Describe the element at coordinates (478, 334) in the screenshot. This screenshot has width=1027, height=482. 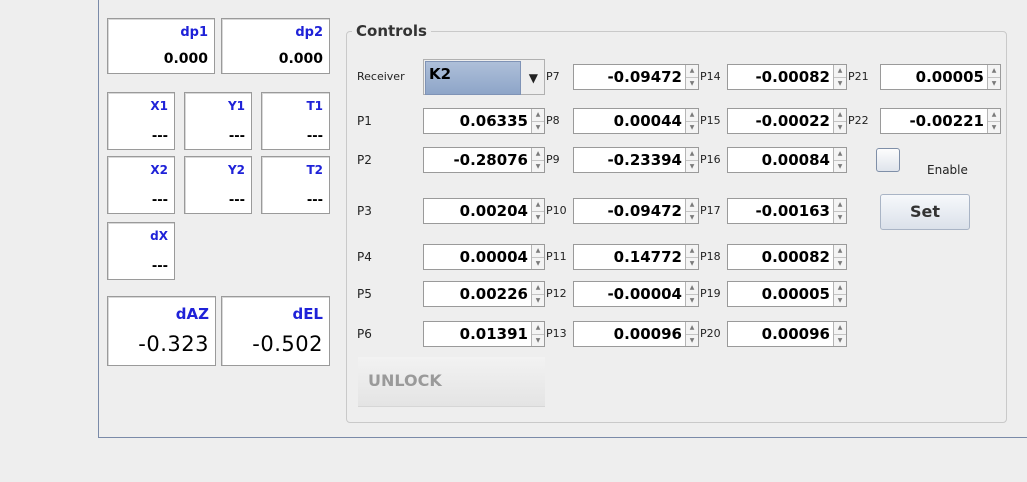
I see `param-value: 0.01391` at that location.